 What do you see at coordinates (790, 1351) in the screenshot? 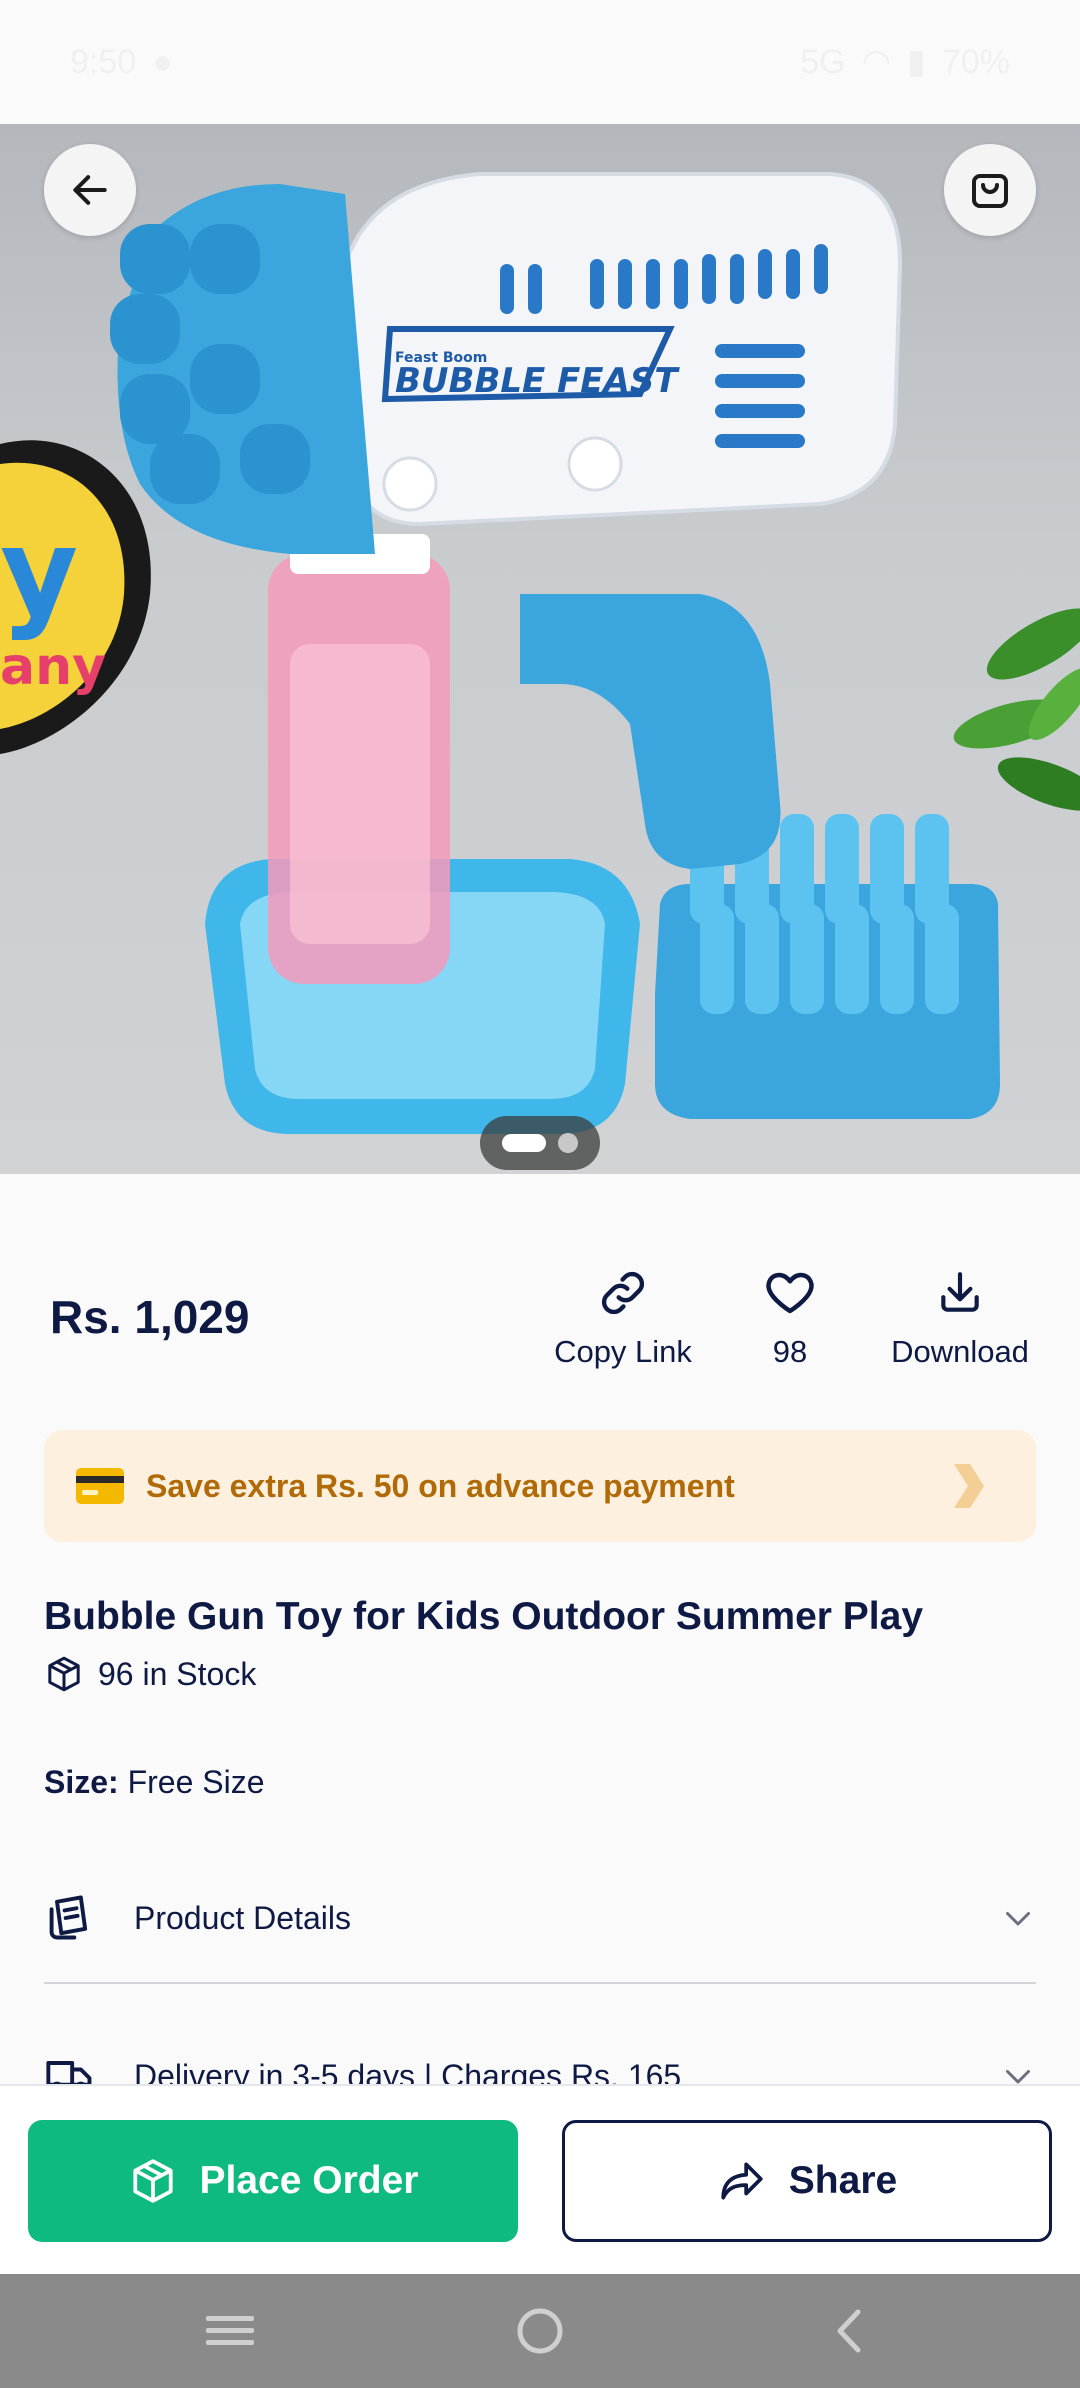
I see `like-count: 98` at bounding box center [790, 1351].